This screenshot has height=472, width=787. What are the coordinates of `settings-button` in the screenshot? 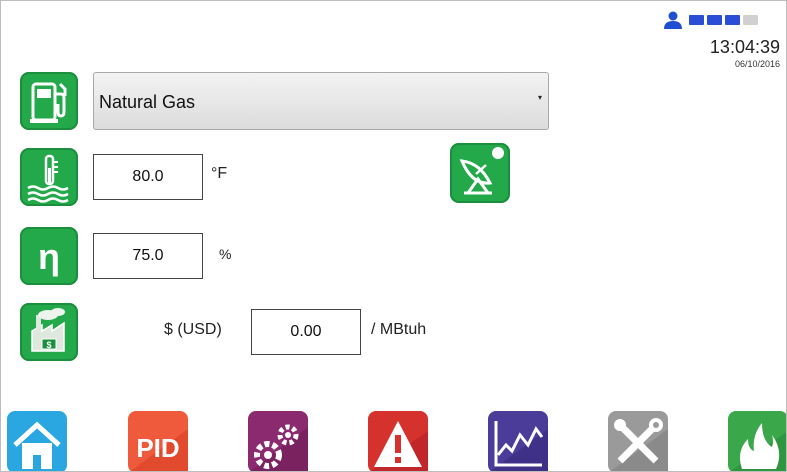 It's located at (278, 441).